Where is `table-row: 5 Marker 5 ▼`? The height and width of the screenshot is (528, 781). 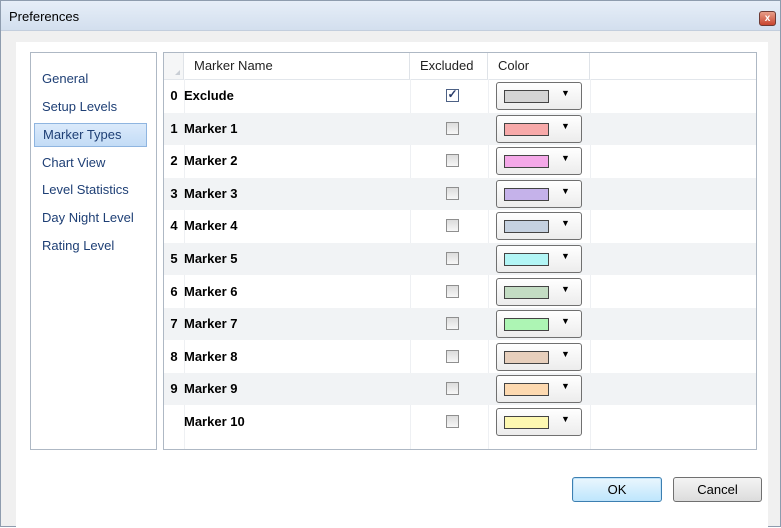 table-row: 5 Marker 5 ▼ is located at coordinates (460, 259).